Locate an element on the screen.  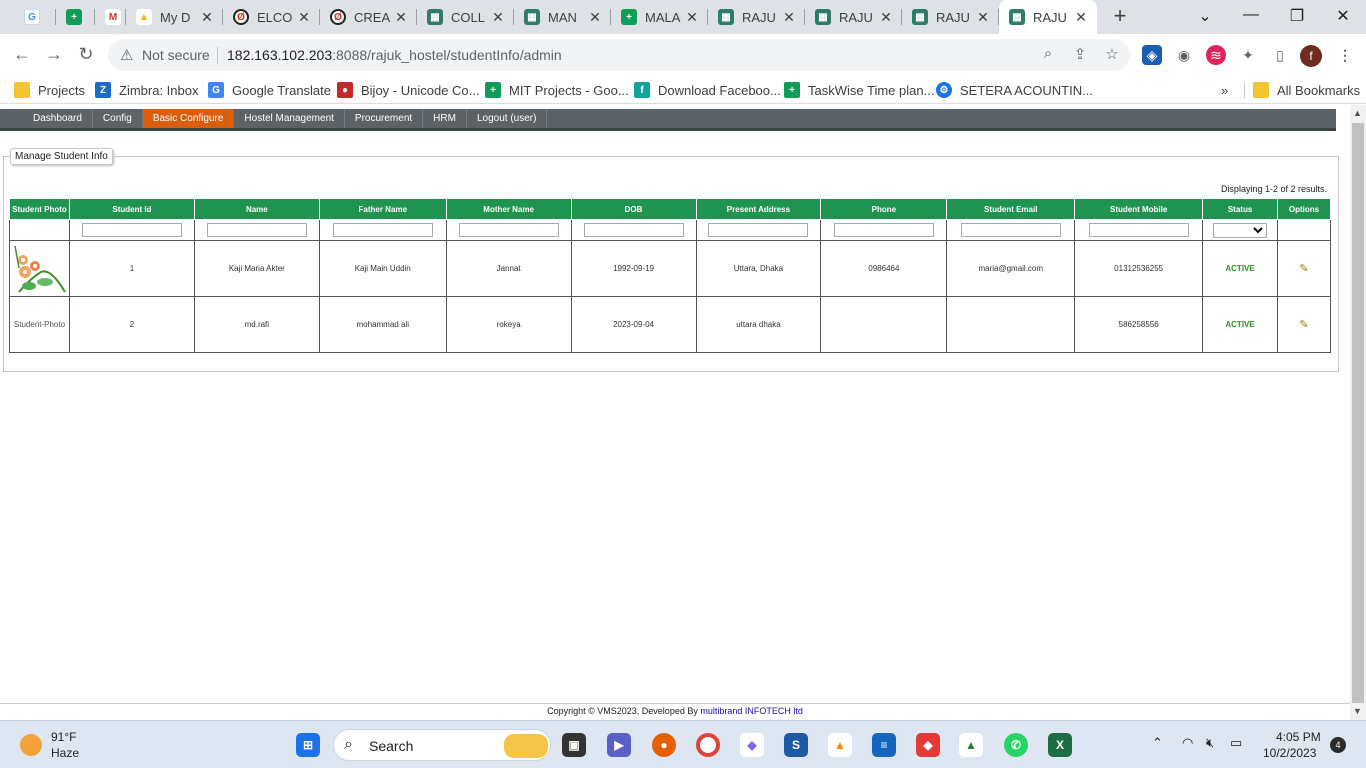
speaker-muted-icon: 🔇︎ is located at coordinates (1210, 743).